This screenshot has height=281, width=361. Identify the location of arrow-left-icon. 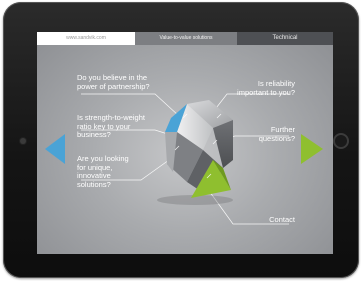
(55, 149).